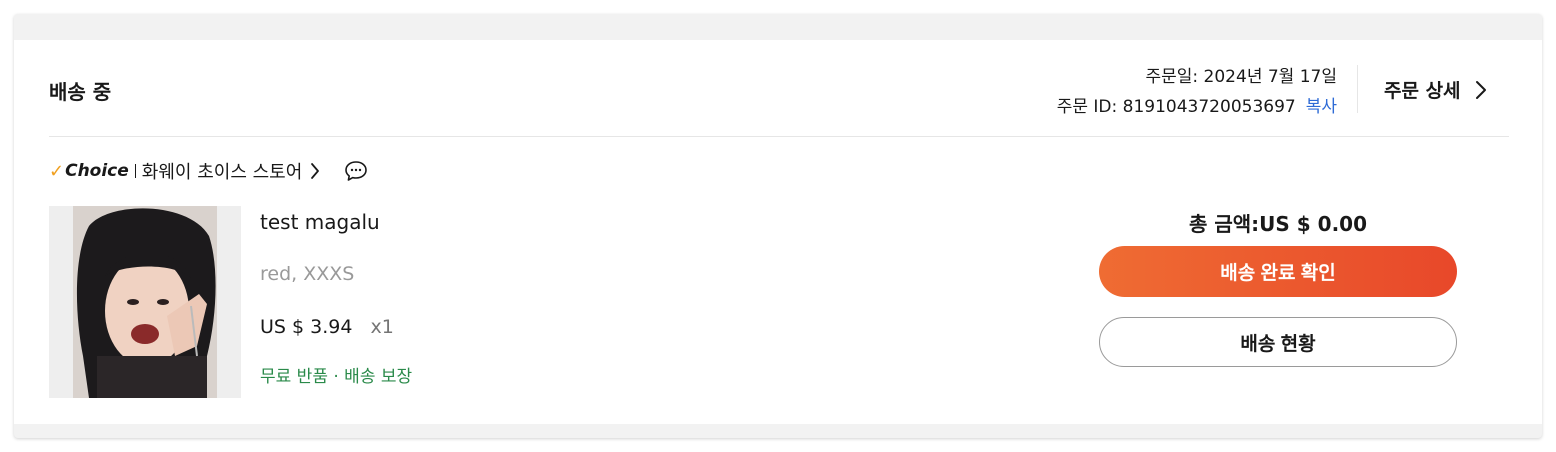 Image resolution: width=1556 pixels, height=452 pixels. I want to click on order-detail-link: 주문 상세, so click(1435, 89).